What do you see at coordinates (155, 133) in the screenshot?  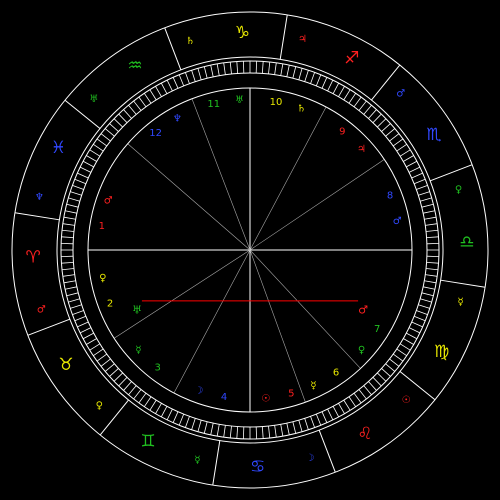 I see `house-12-number: 12` at bounding box center [155, 133].